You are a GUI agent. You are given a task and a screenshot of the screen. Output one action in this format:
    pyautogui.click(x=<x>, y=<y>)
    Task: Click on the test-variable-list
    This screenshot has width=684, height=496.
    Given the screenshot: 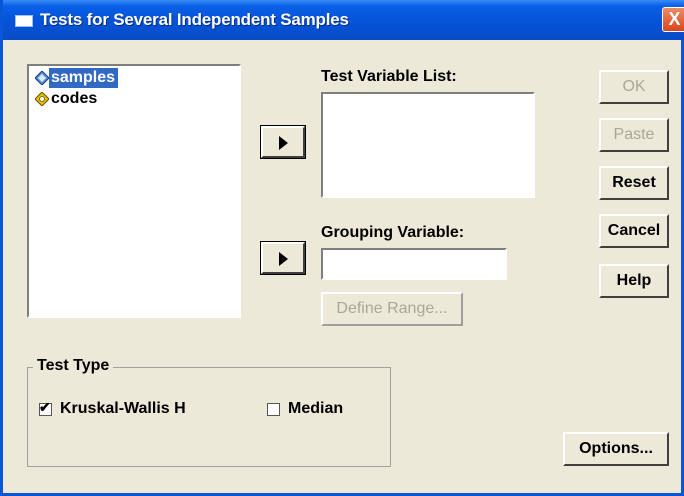 What is the action you would take?
    pyautogui.click(x=428, y=145)
    